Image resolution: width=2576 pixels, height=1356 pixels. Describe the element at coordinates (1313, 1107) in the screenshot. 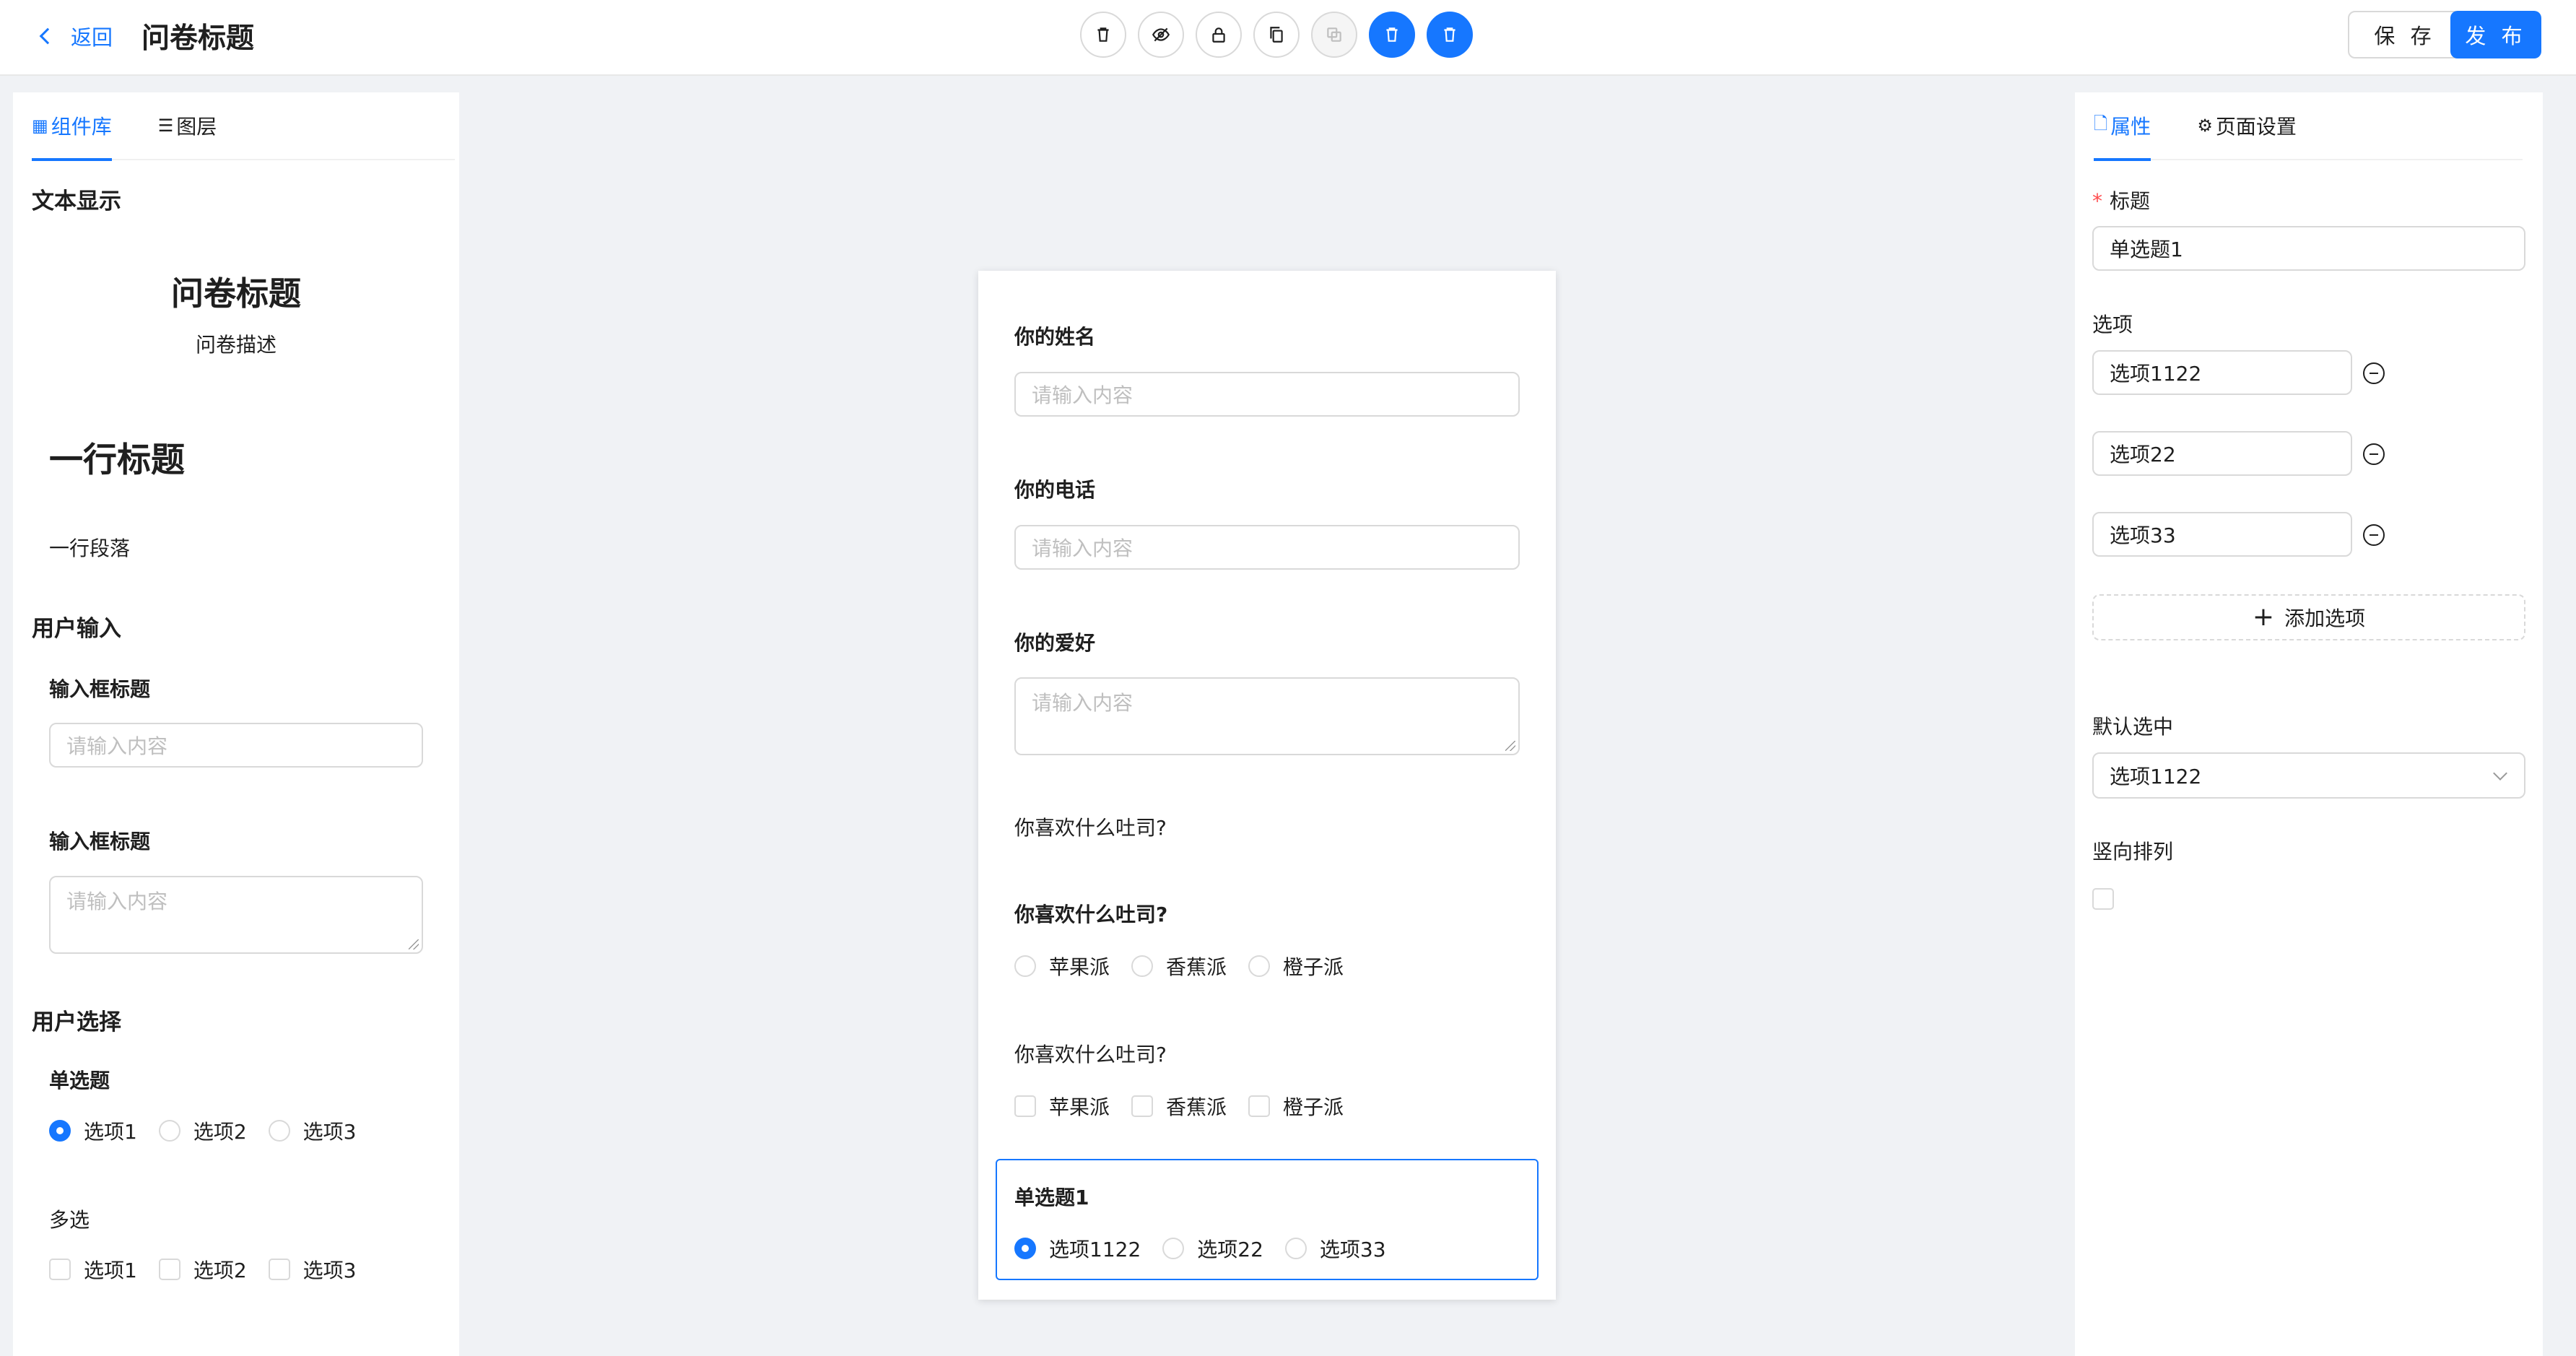

I see `checkbox-option-label: 橙子派` at that location.